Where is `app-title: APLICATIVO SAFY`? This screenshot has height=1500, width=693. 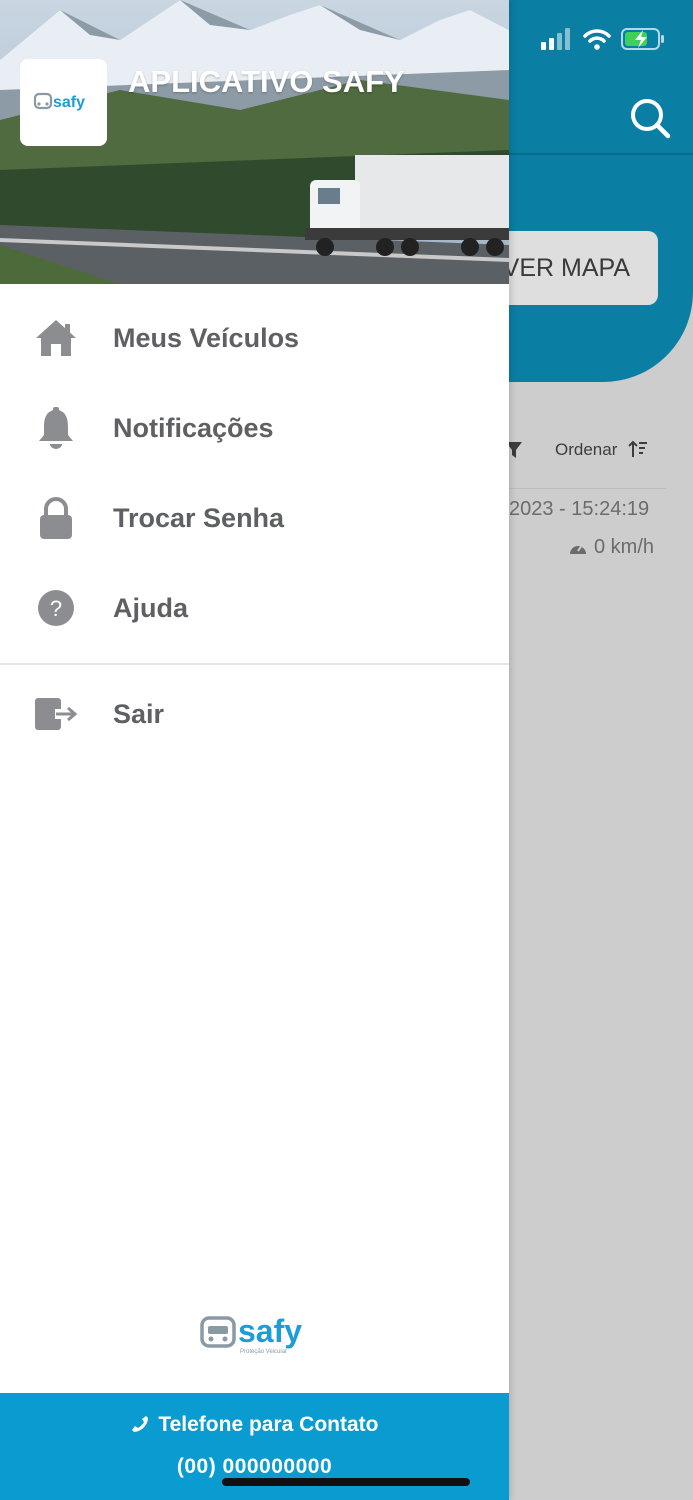 app-title: APLICATIVO SAFY is located at coordinates (266, 81).